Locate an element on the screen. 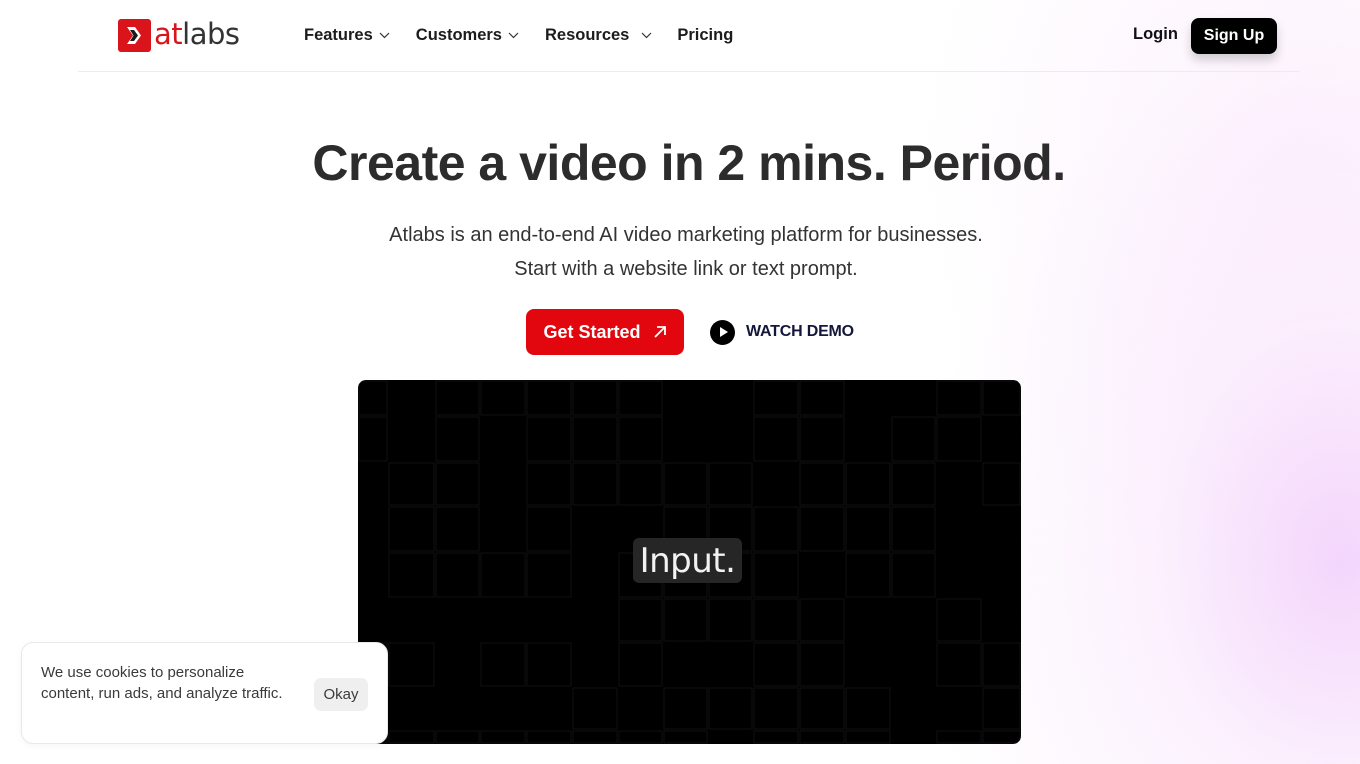 This screenshot has width=1360, height=764. main-nav: Features Customers Resources Pricing is located at coordinates (531, 35).